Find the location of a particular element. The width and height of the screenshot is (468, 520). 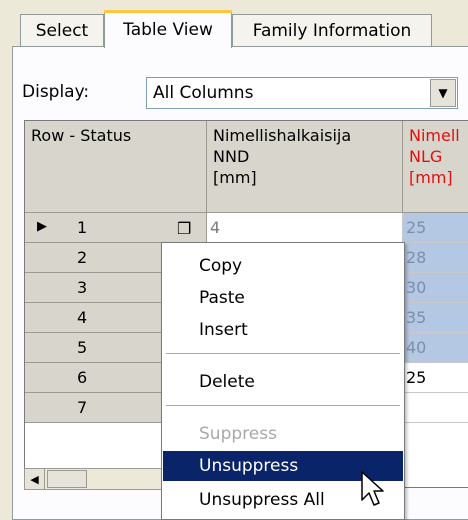

cell-nlg-4: 35 is located at coordinates (435, 318).